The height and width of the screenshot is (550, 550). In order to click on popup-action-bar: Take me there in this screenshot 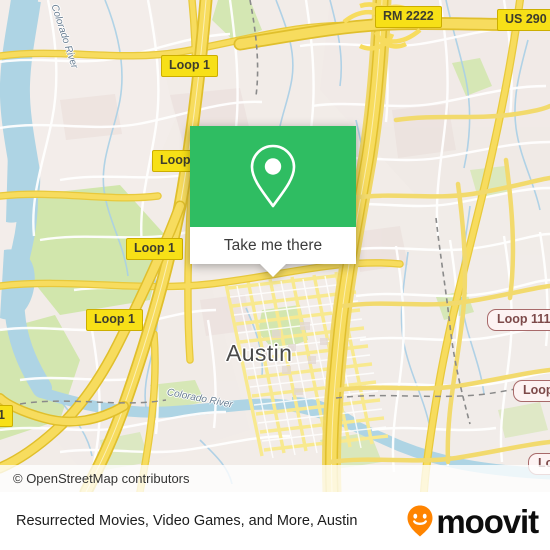, I will do `click(273, 245)`.